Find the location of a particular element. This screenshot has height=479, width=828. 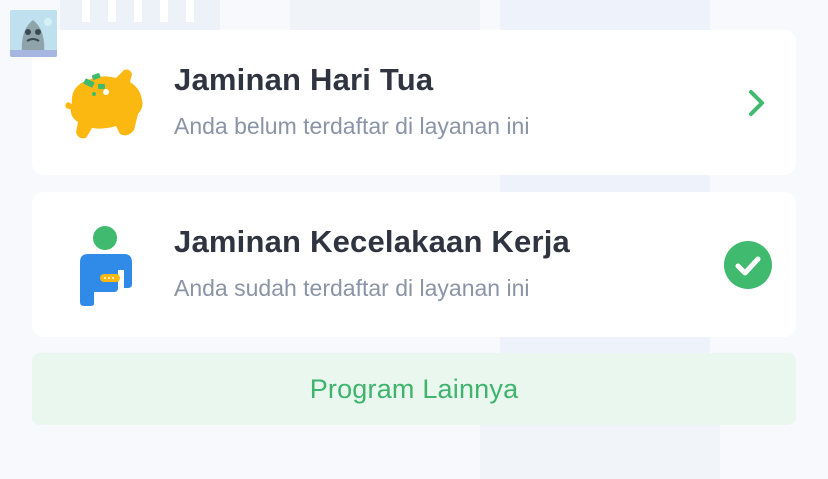

card-title: Jaminan Kecelakaan Kerja is located at coordinates (372, 241).